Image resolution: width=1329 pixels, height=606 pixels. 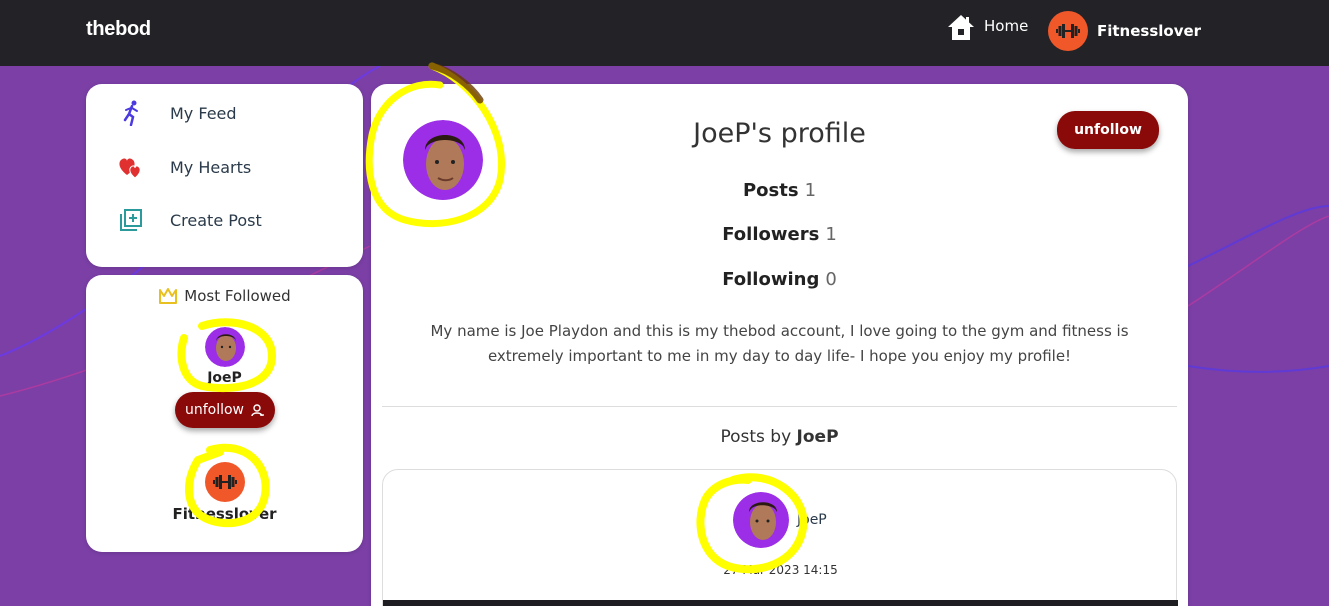 What do you see at coordinates (203, 113) in the screenshot?
I see `sidebar-item-label: My Feed` at bounding box center [203, 113].